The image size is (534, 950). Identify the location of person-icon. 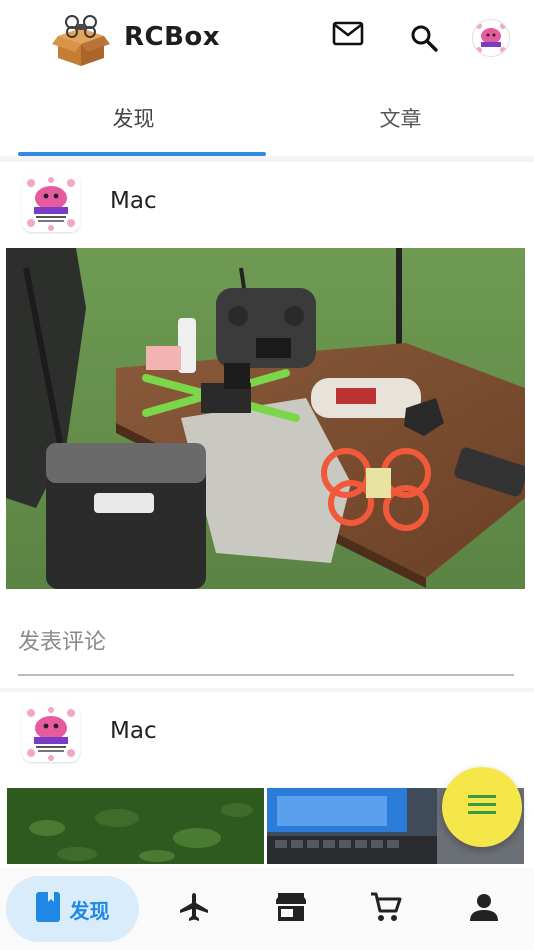
(484, 909).